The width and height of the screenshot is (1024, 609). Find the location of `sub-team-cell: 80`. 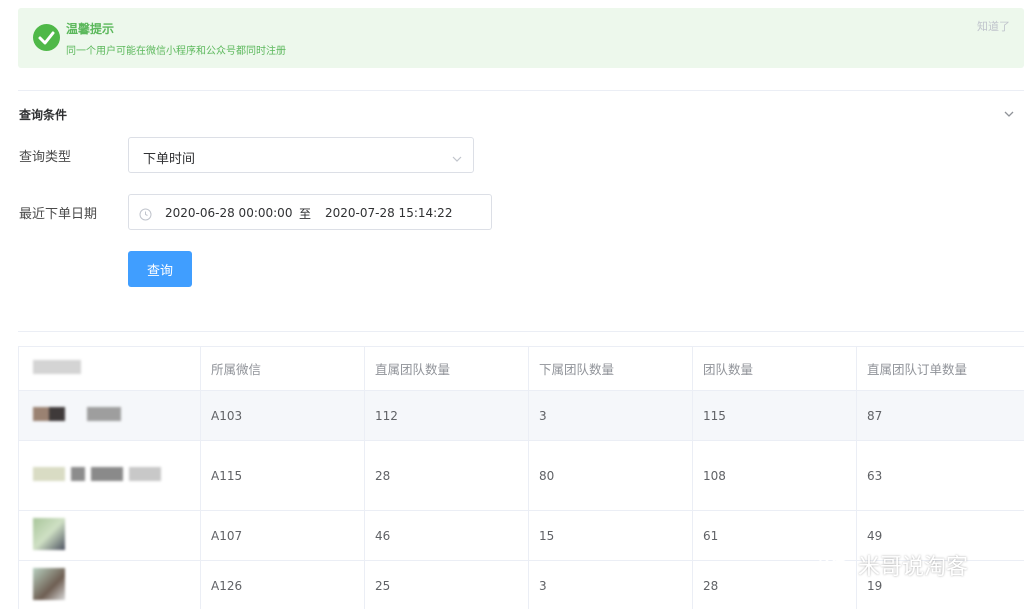

sub-team-cell: 80 is located at coordinates (611, 476).